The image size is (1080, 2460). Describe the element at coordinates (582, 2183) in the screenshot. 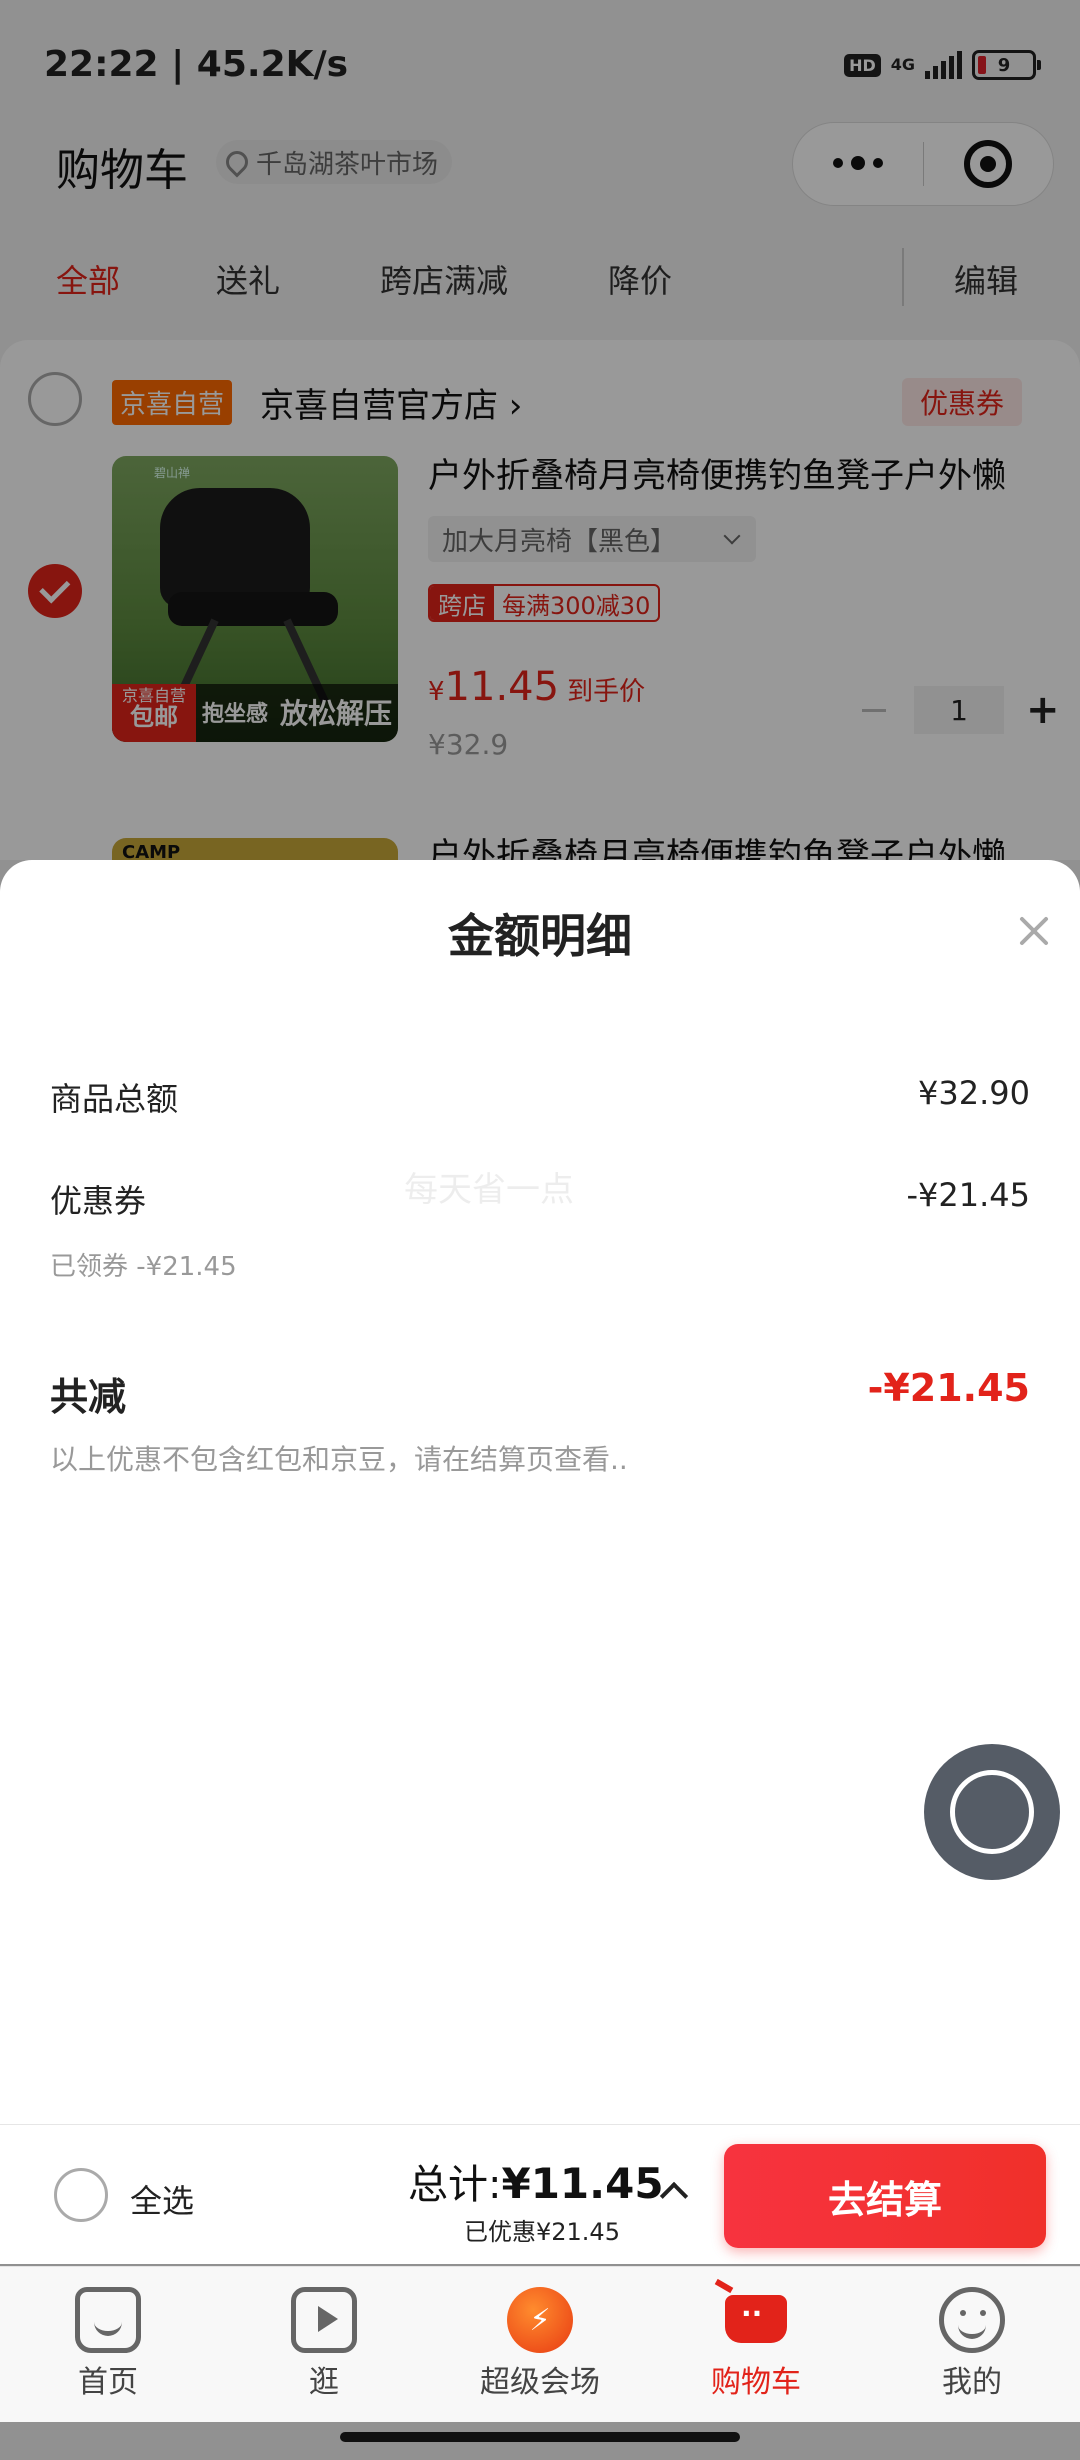

I see `total-value: ¥11.45` at that location.